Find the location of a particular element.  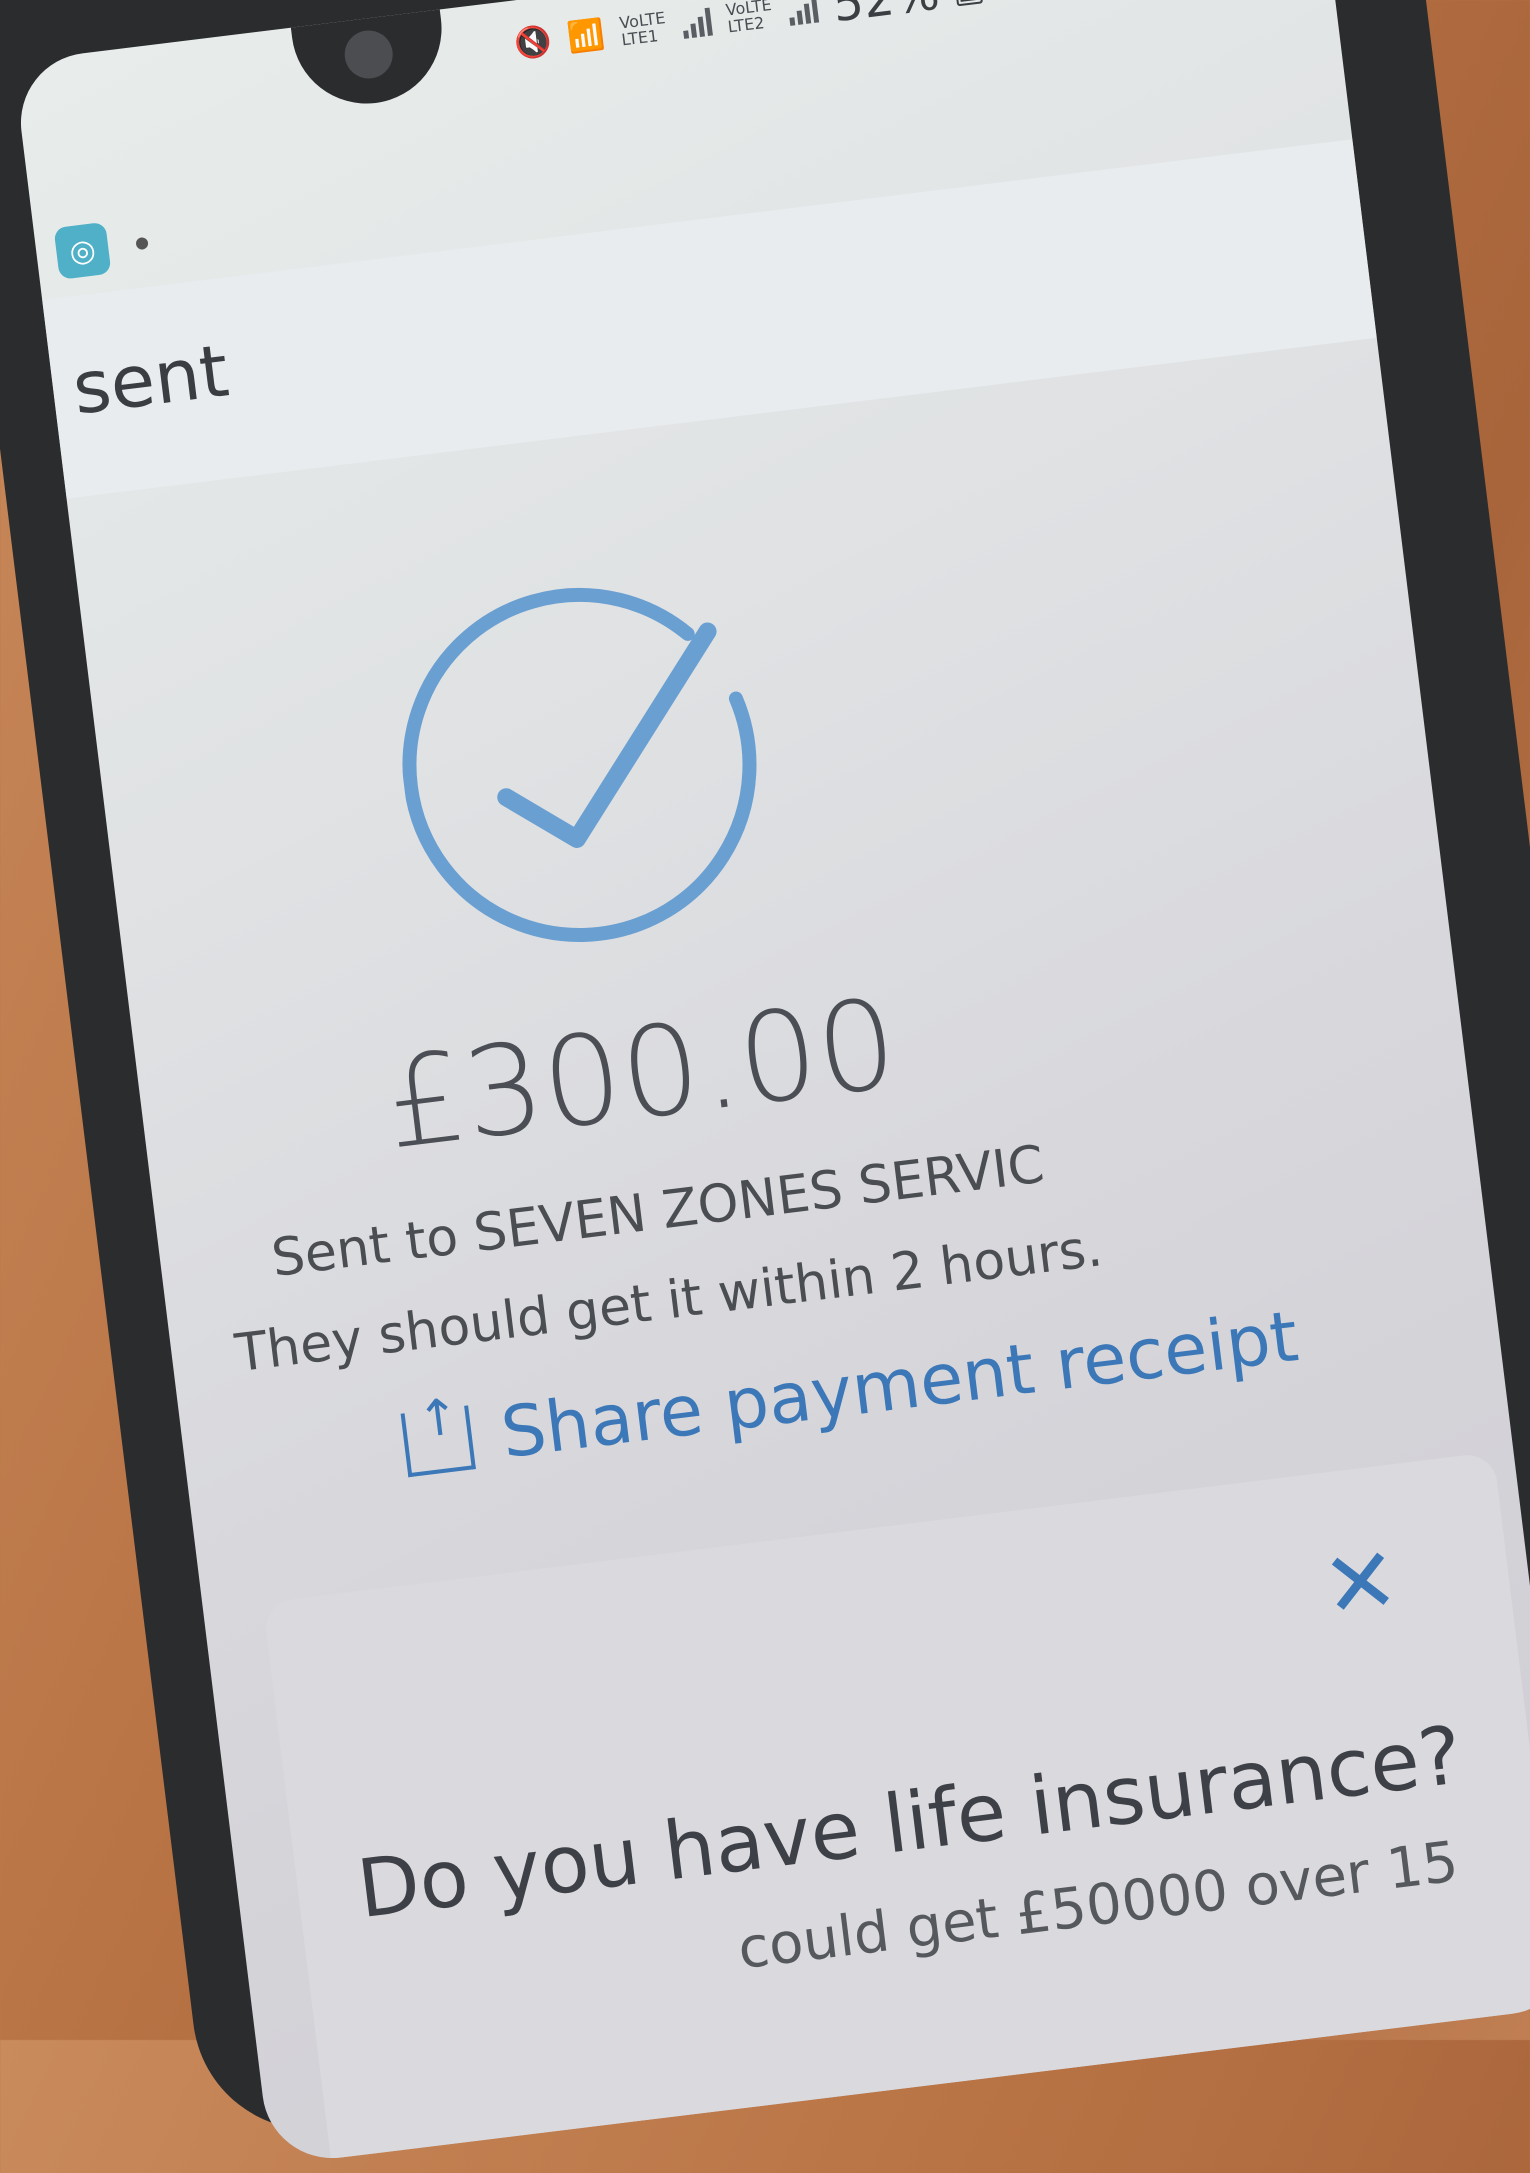

notification-dot is located at coordinates (142, 243).